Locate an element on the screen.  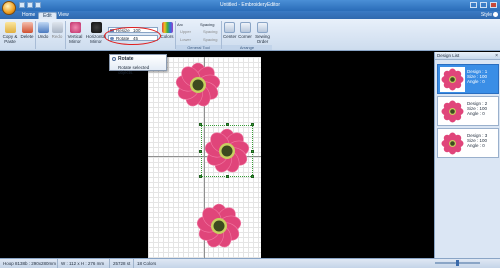
tooltip-title-row: Rotate is located at coordinates (138, 59).